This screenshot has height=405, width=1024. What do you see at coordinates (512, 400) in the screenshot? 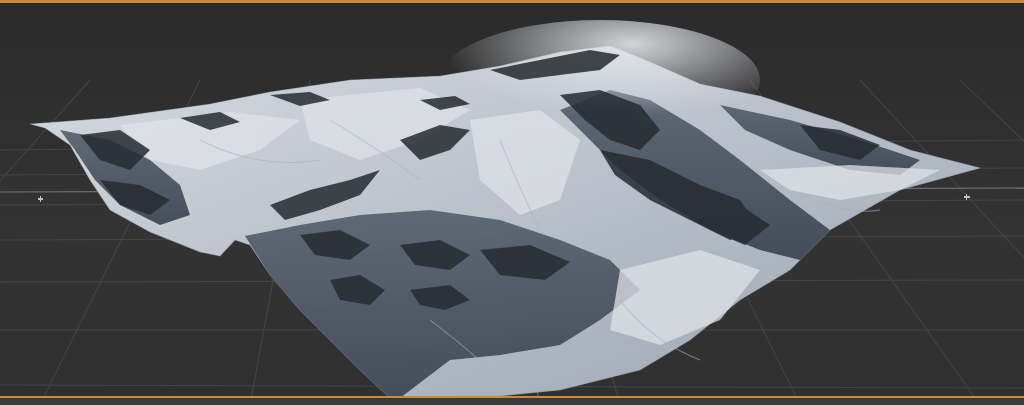
I see `viewport-bottom-bar` at bounding box center [512, 400].